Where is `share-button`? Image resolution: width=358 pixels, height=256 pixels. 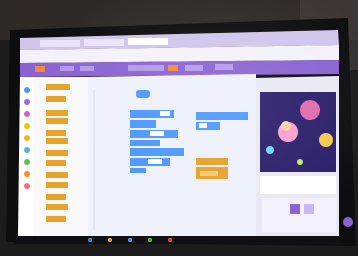
share-button is located at coordinates (173, 68).